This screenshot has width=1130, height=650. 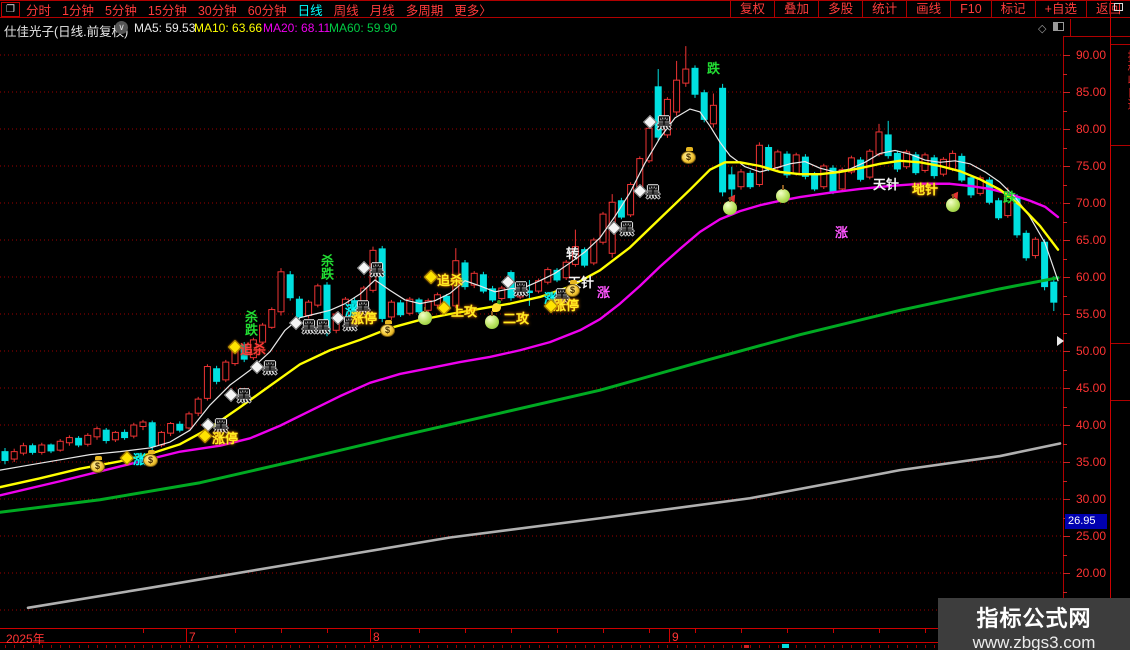 I want to click on last-price-tag: 26.95, so click(x=1086, y=521).